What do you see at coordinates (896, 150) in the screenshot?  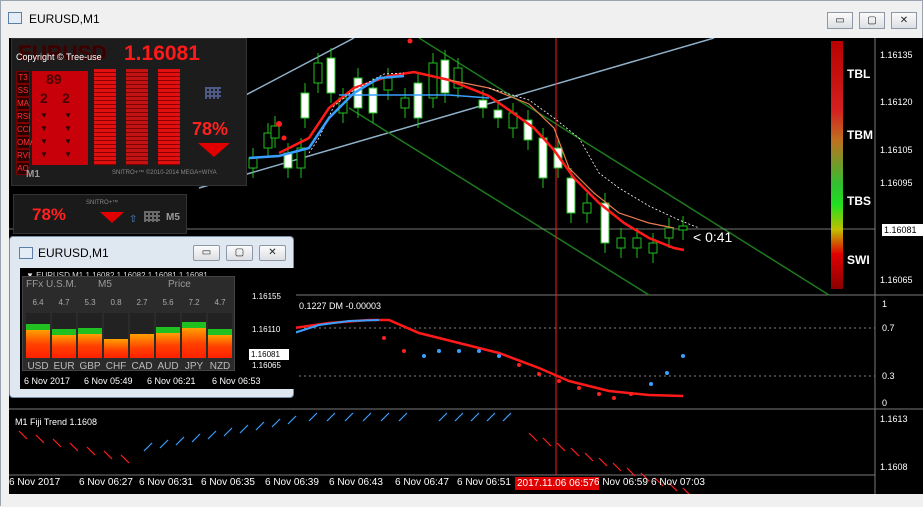 I see `y-tick: 1.16105` at bounding box center [896, 150].